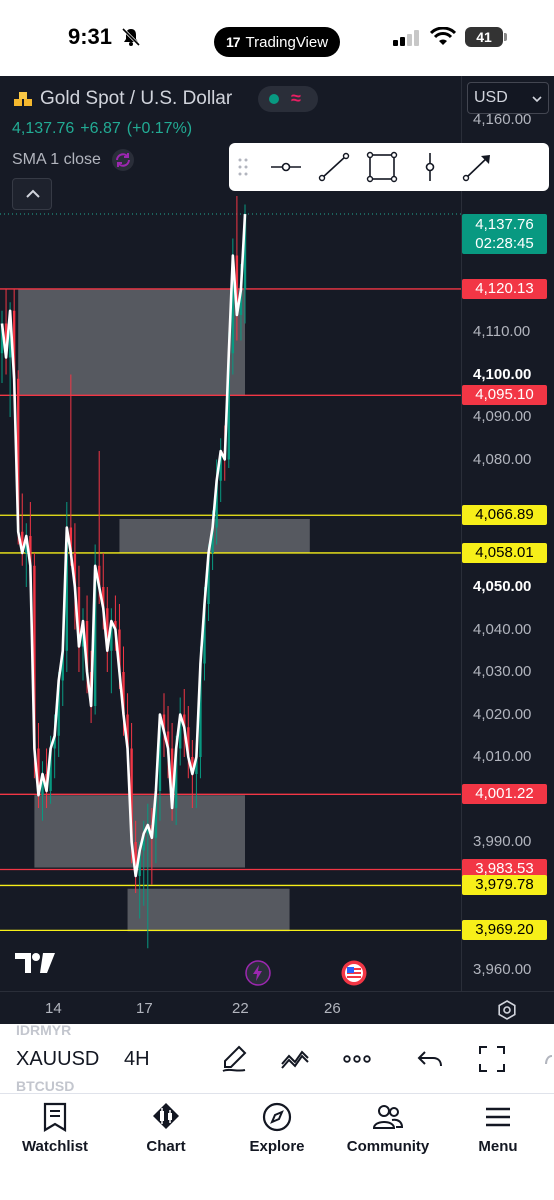 This screenshot has height=1200, width=554. I want to click on tradingview-pill: 17 TradingView, so click(277, 42).